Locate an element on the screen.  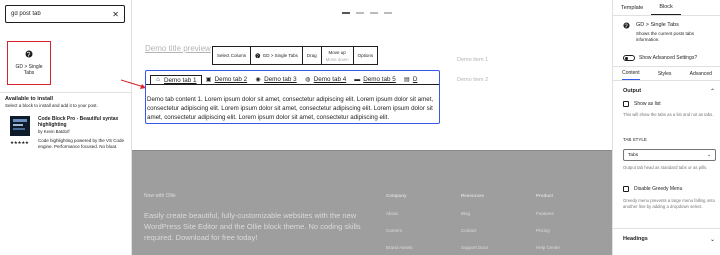
block-type-label: GD > Single Tabs is located at coordinates (280, 55).